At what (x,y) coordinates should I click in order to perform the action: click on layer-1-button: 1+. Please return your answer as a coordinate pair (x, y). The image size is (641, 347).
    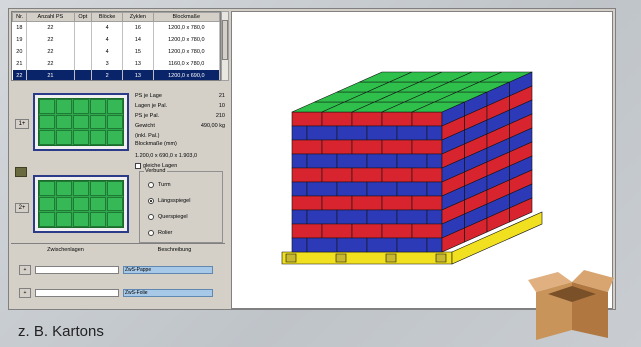
    Looking at the image, I should click on (22, 124).